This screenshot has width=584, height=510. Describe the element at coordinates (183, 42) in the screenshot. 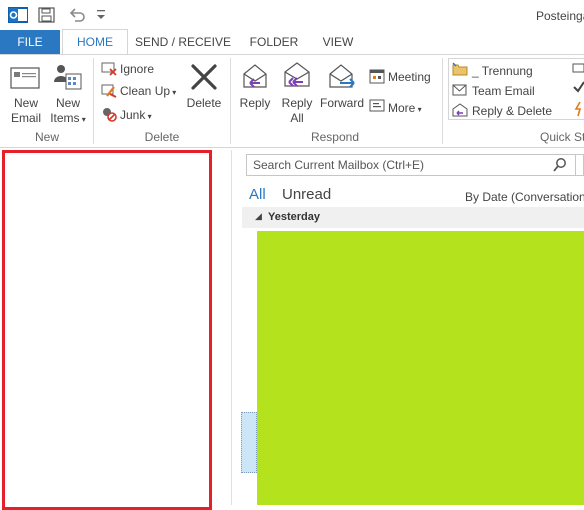

I see `tab-send-receive: SEND / RECEIVE` at that location.